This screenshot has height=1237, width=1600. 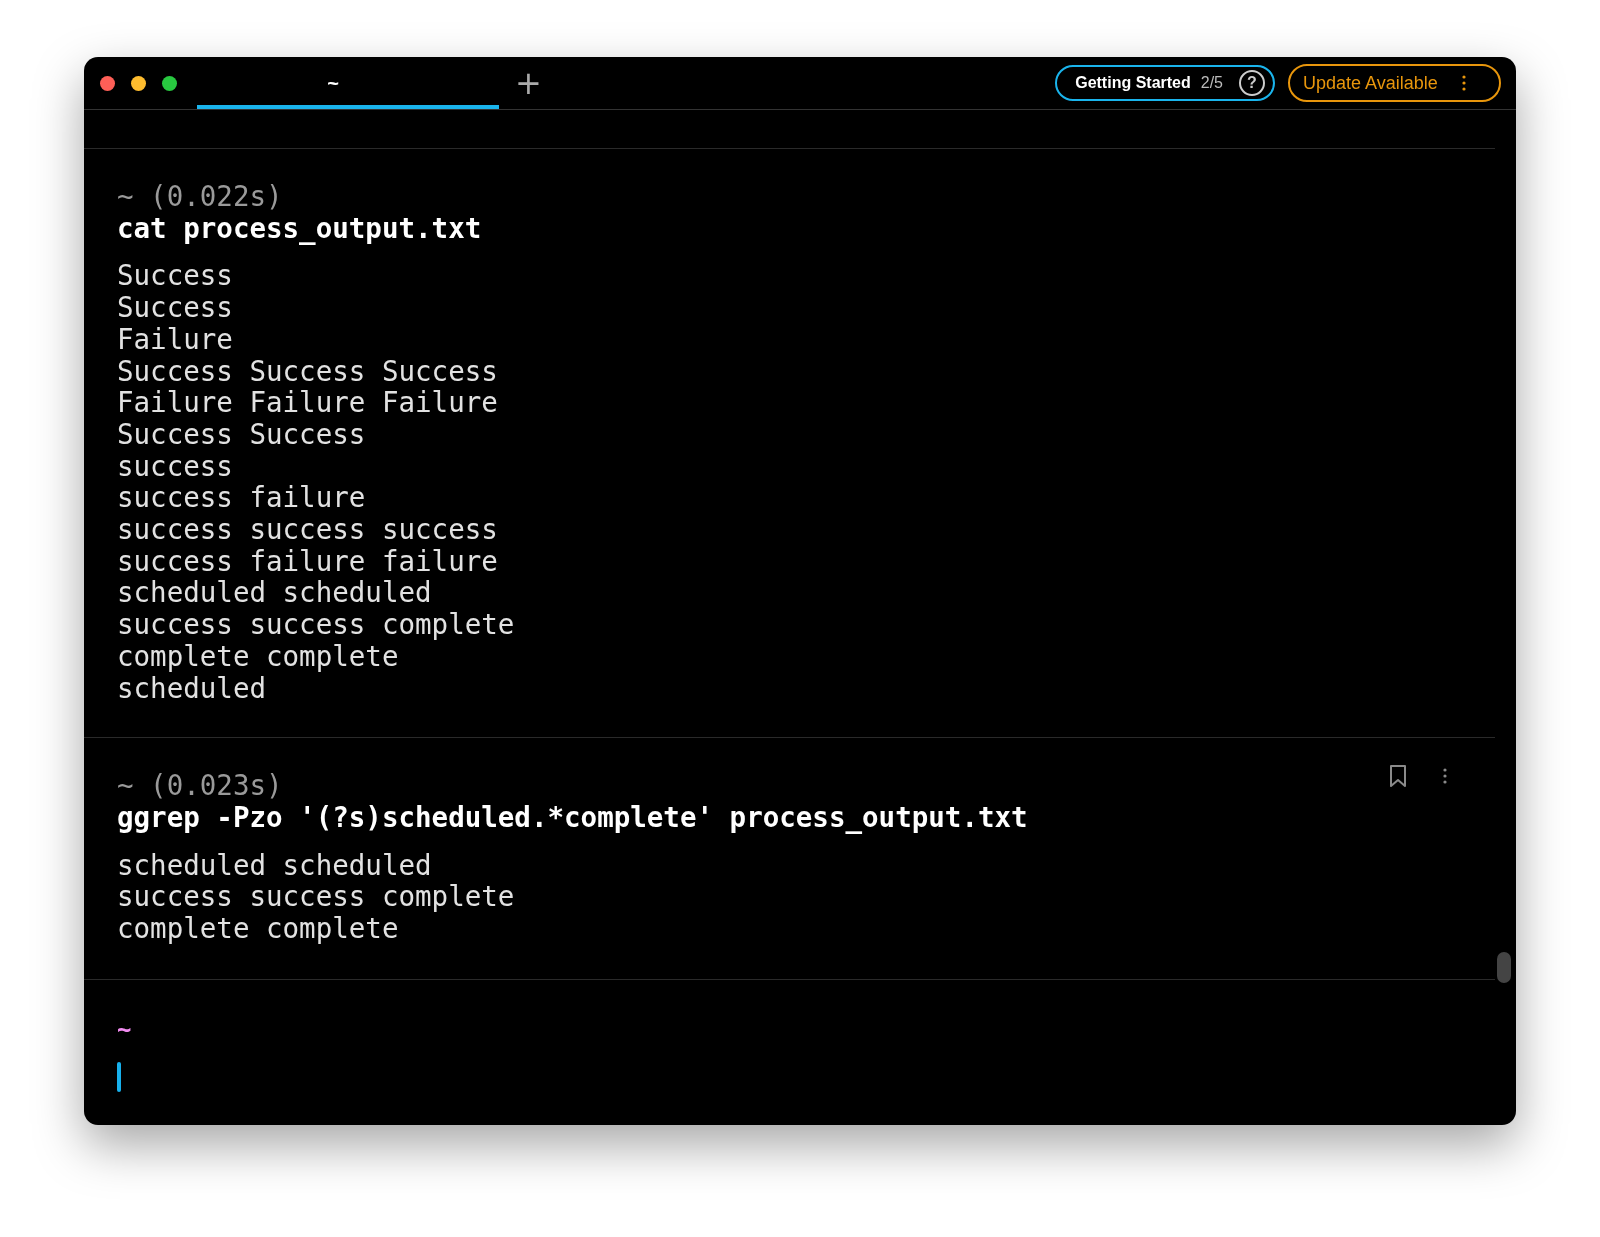 What do you see at coordinates (119, 1076) in the screenshot?
I see `text-cursor` at bounding box center [119, 1076].